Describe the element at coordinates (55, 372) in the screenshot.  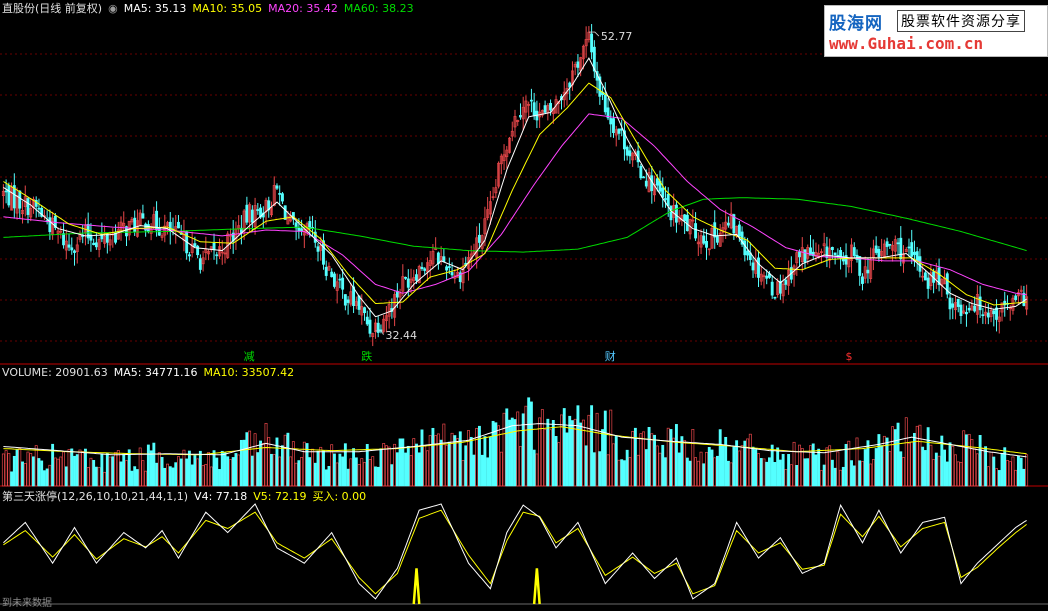
I see `volume-label: VOLUME: 20901.63` at that location.